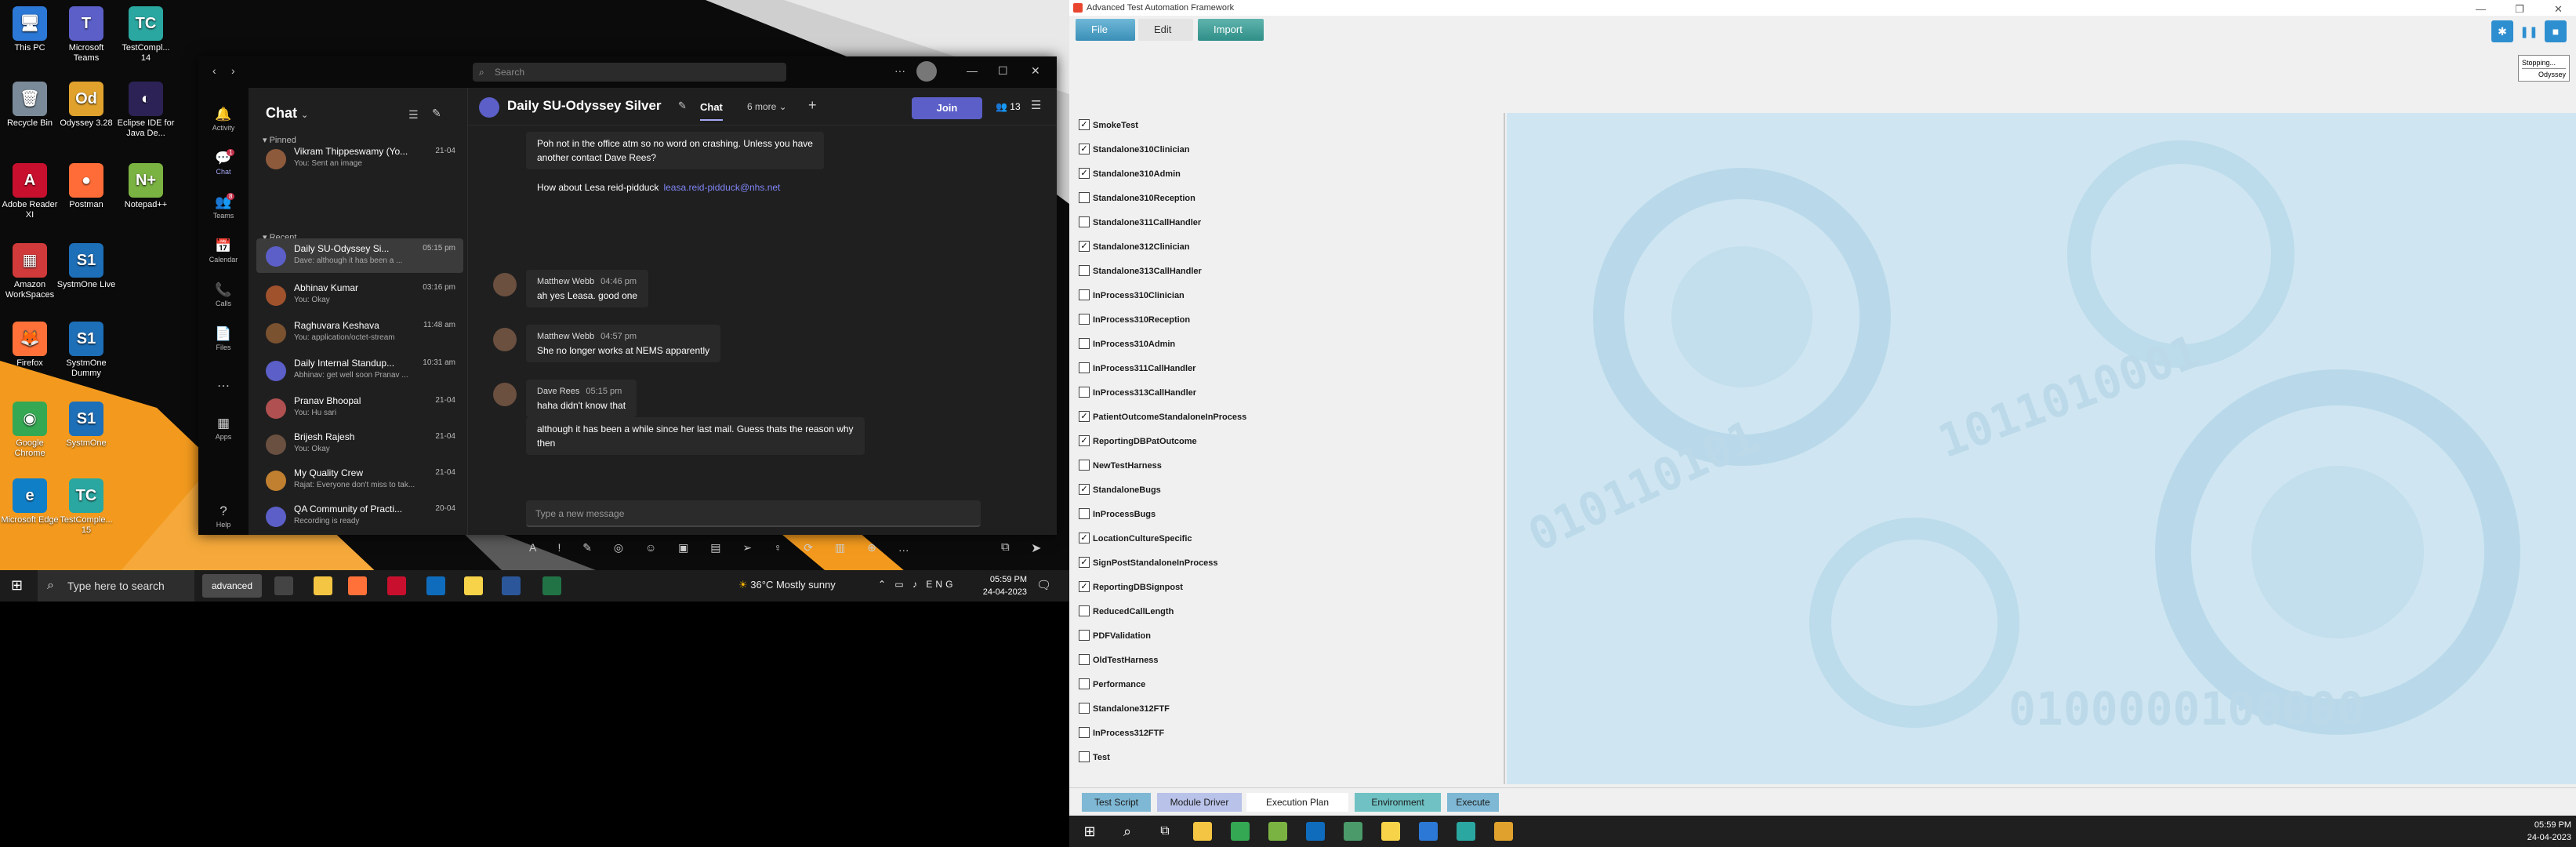 This screenshot has height=847, width=2576. Describe the element at coordinates (1165, 30) in the screenshot. I see `menu-edit: Edit` at that location.